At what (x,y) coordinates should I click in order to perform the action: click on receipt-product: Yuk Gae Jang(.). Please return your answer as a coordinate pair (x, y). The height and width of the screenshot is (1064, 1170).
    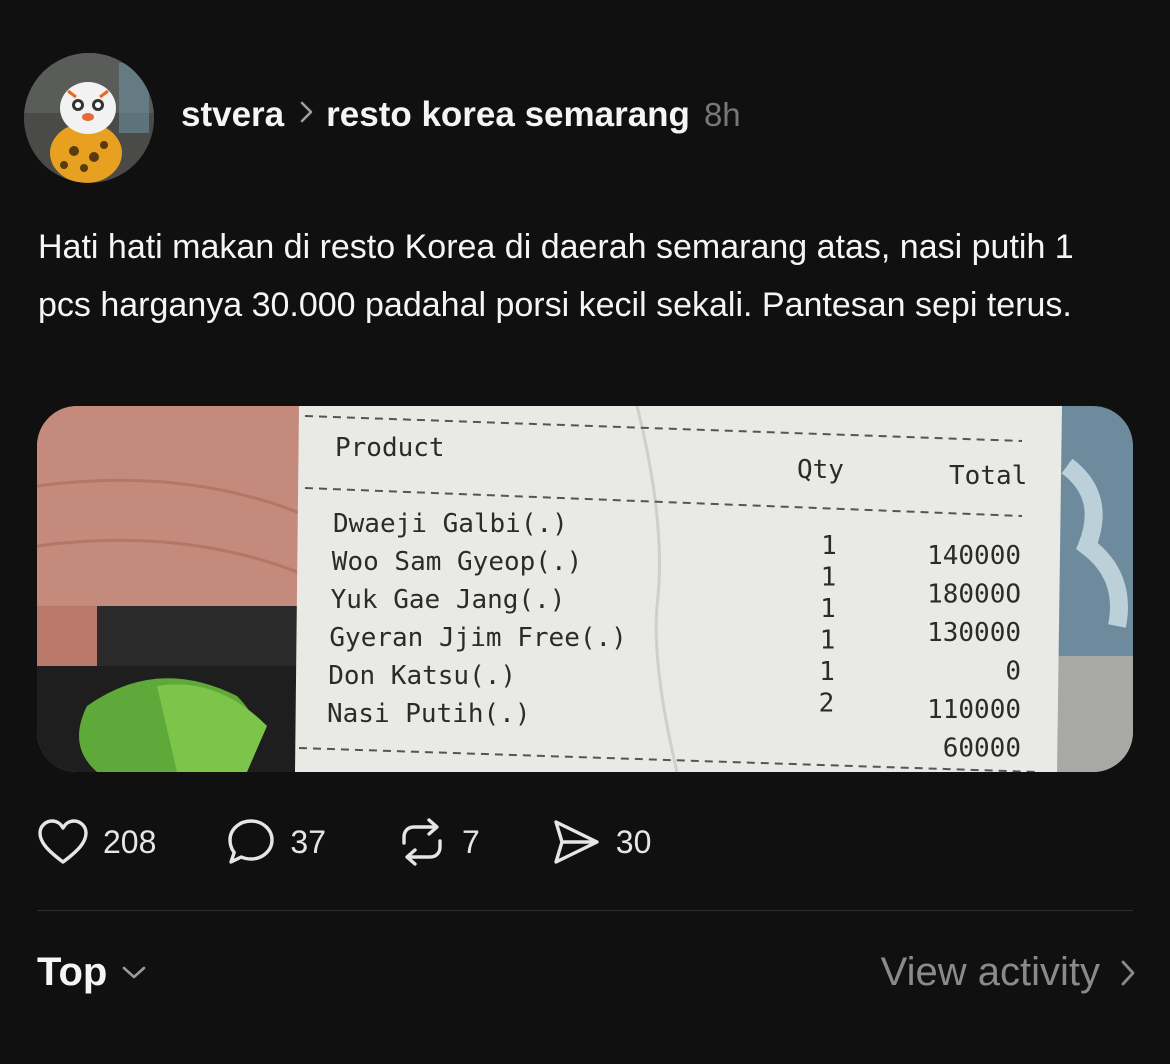
    Looking at the image, I should click on (448, 600).